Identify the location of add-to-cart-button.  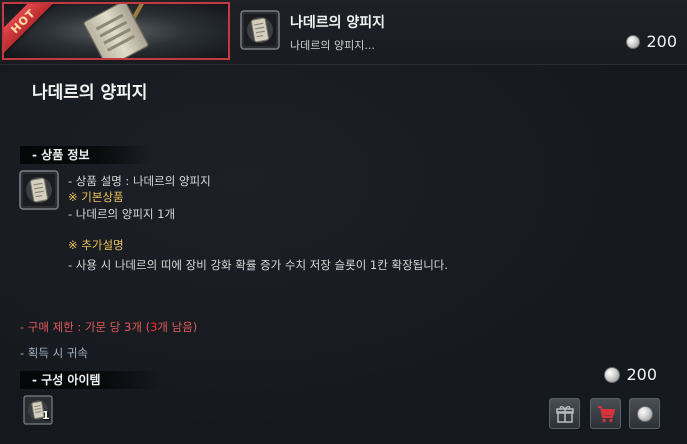
(605, 413).